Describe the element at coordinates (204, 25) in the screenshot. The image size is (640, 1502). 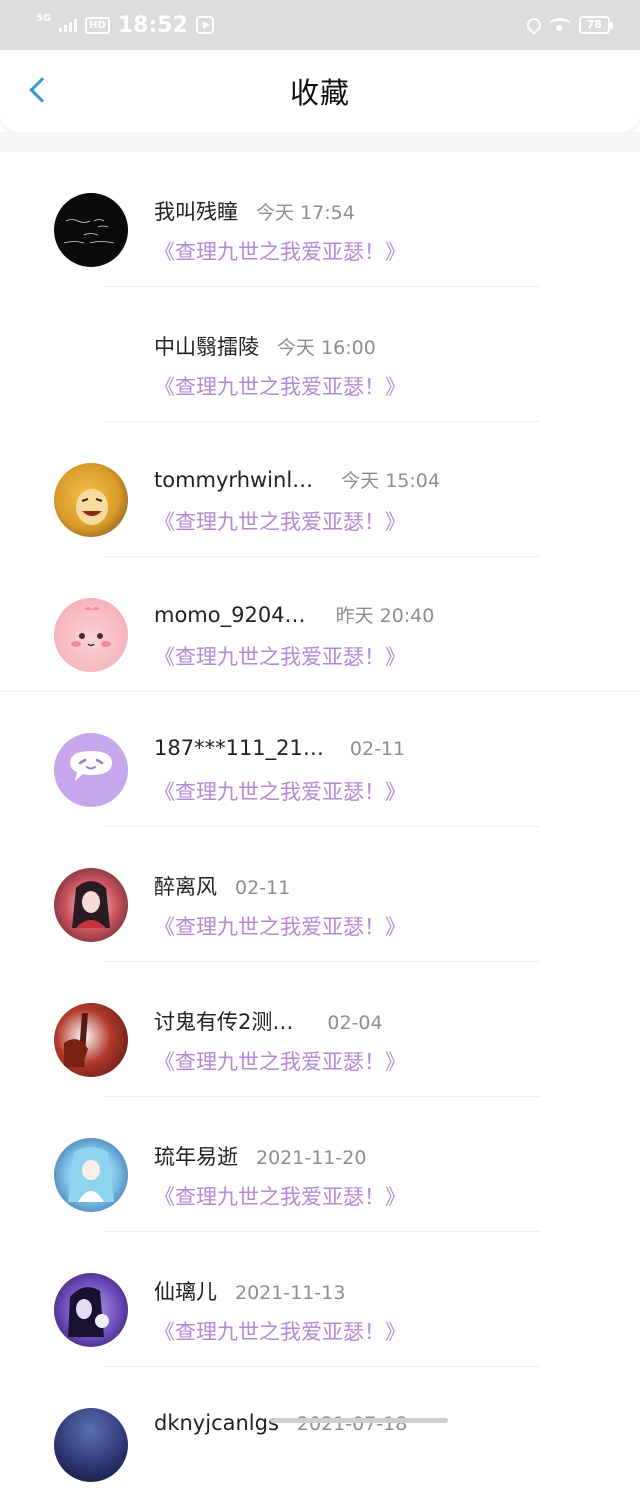
I see `play-icon` at that location.